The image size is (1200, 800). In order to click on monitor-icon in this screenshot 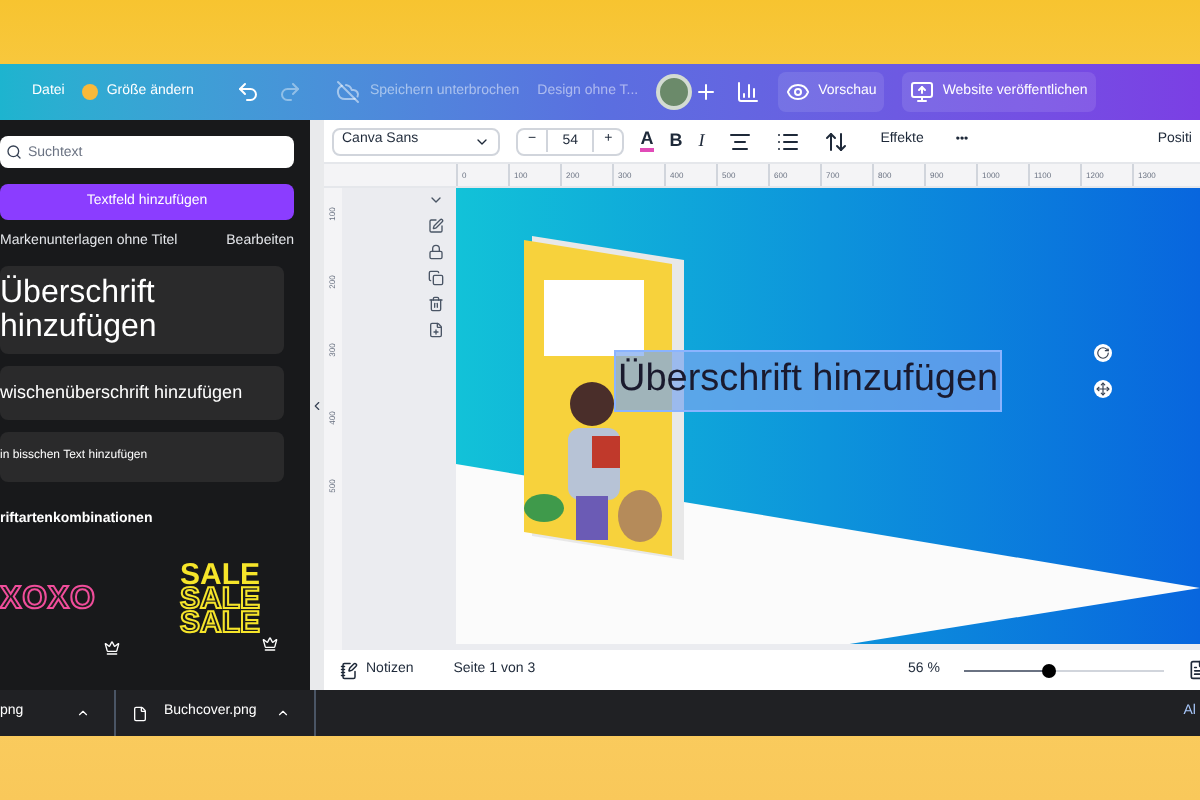, I will do `click(922, 92)`.